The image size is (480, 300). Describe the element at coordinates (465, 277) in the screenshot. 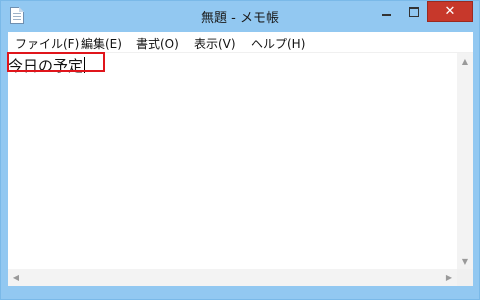

I see `resize-grip` at that location.